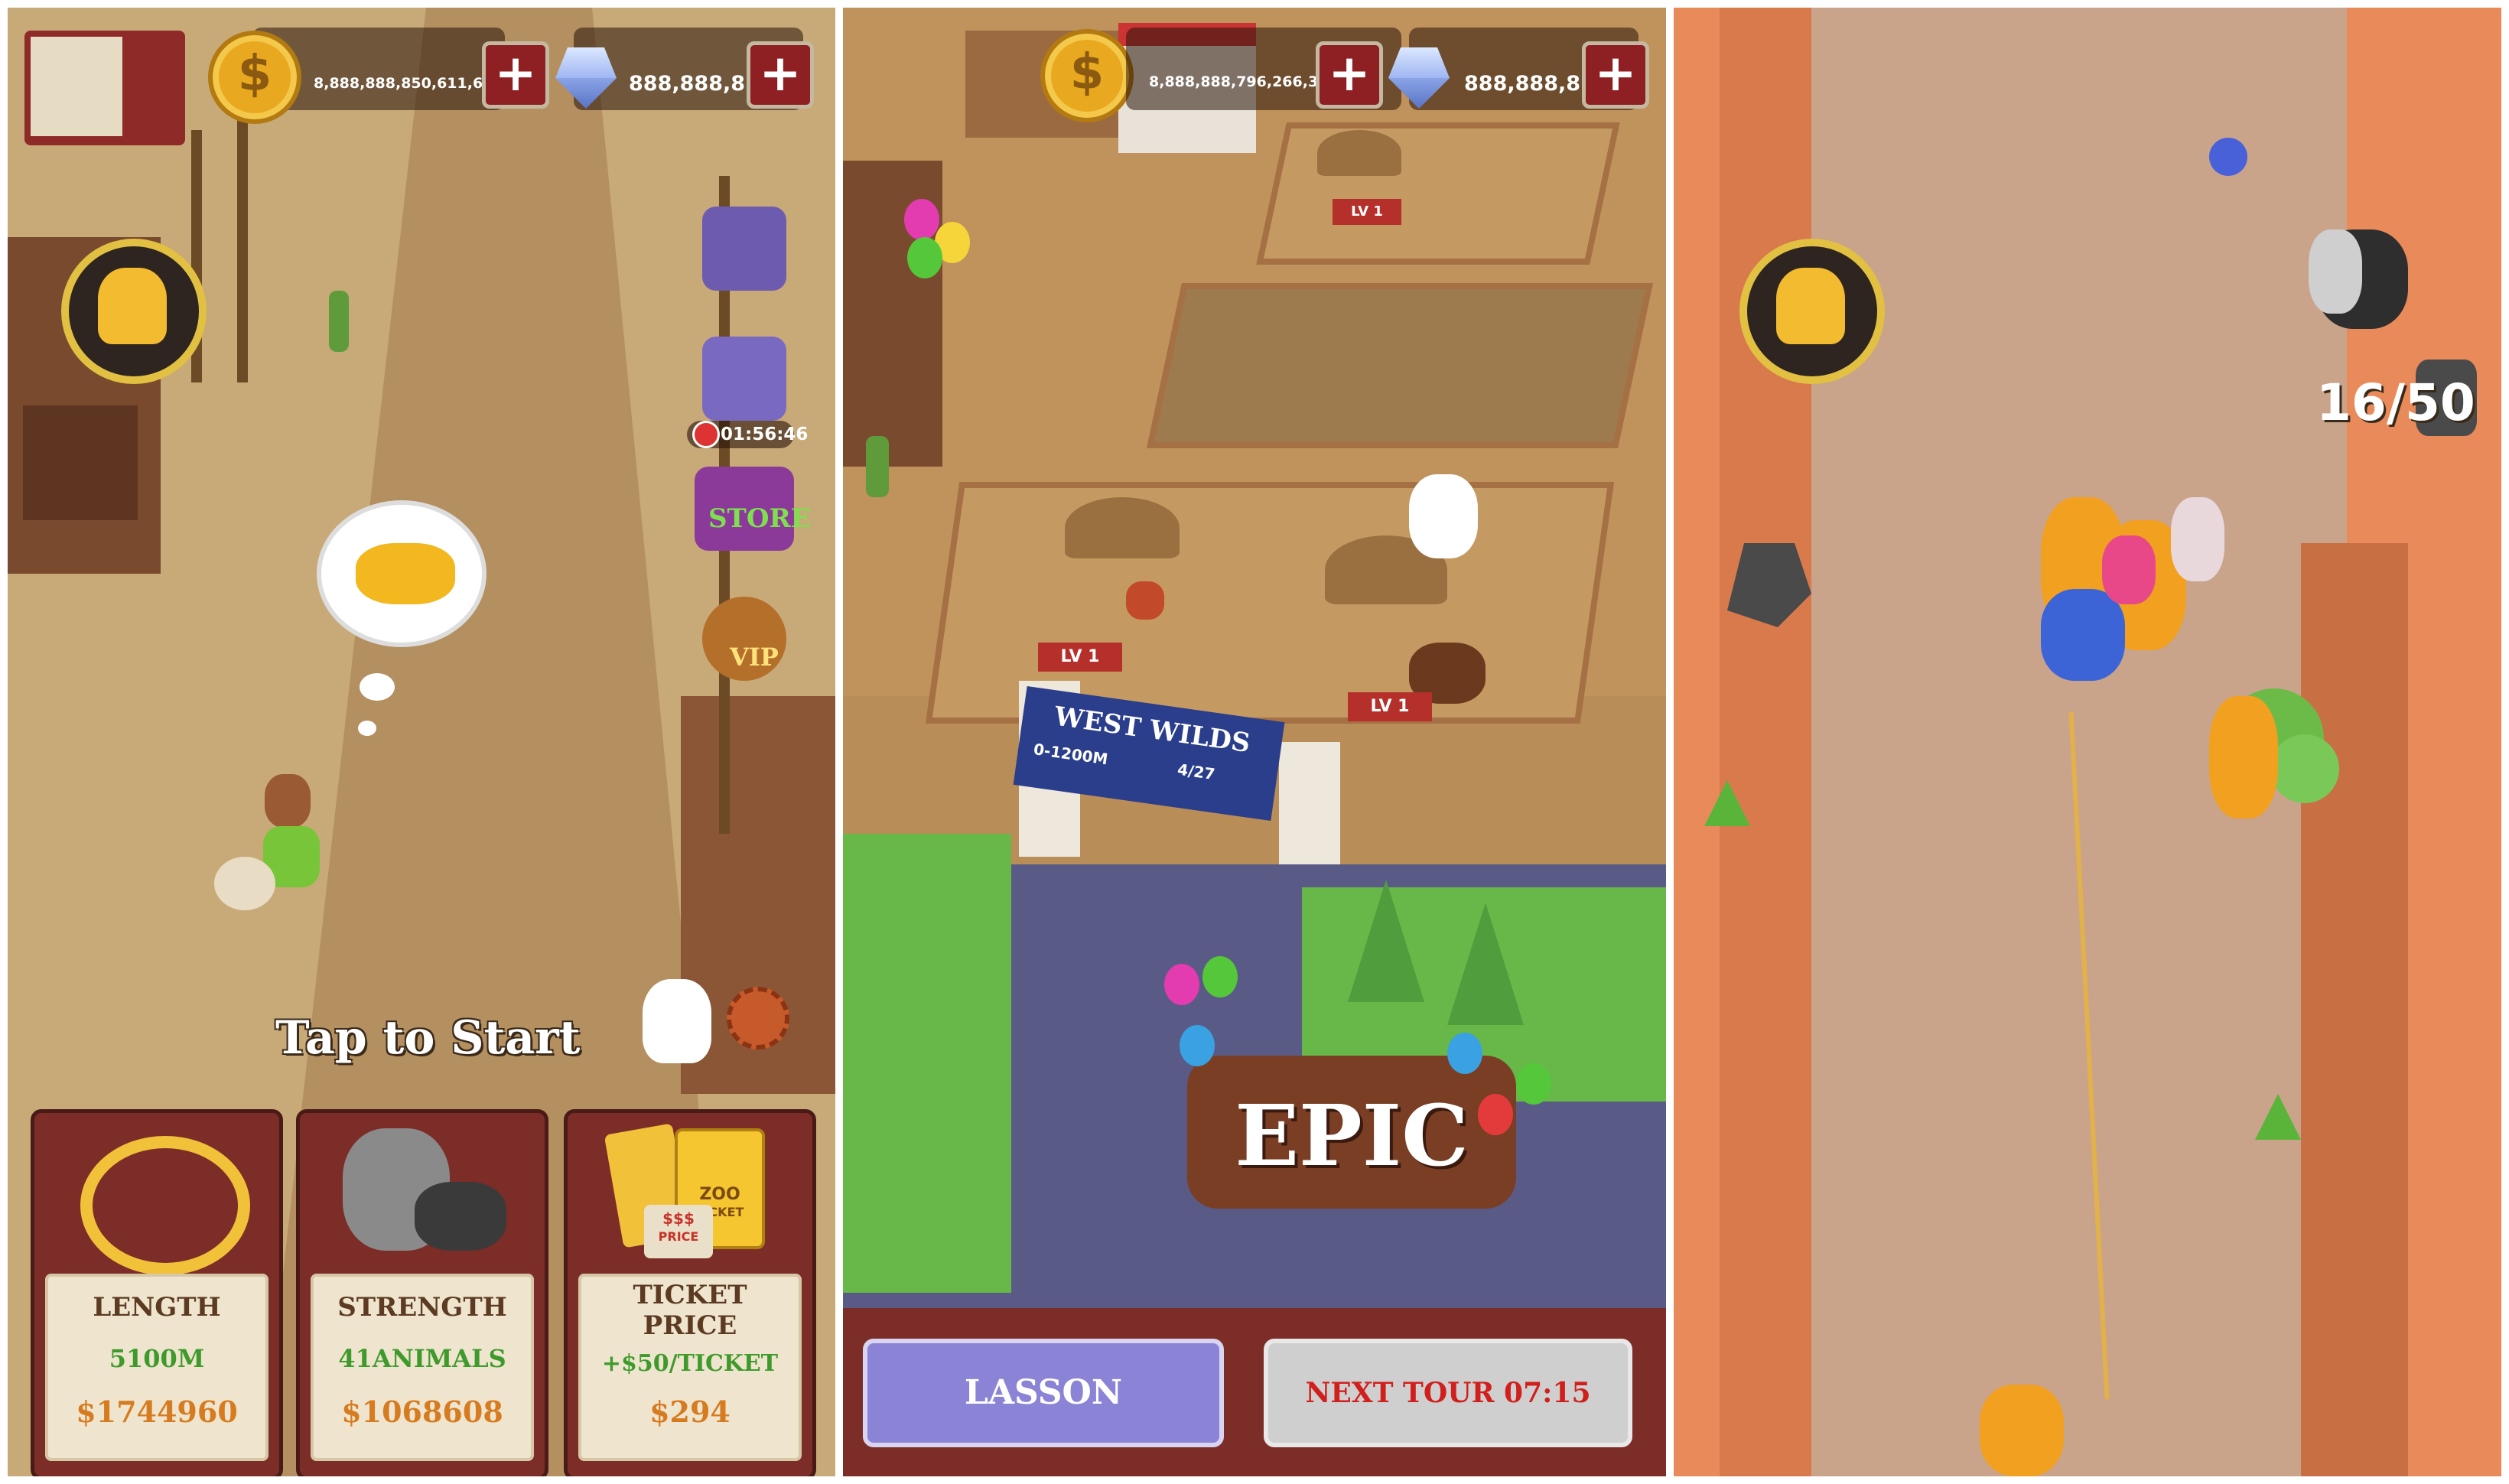  What do you see at coordinates (678, 1236) in the screenshot?
I see `price-tag-text: PRICE` at bounding box center [678, 1236].